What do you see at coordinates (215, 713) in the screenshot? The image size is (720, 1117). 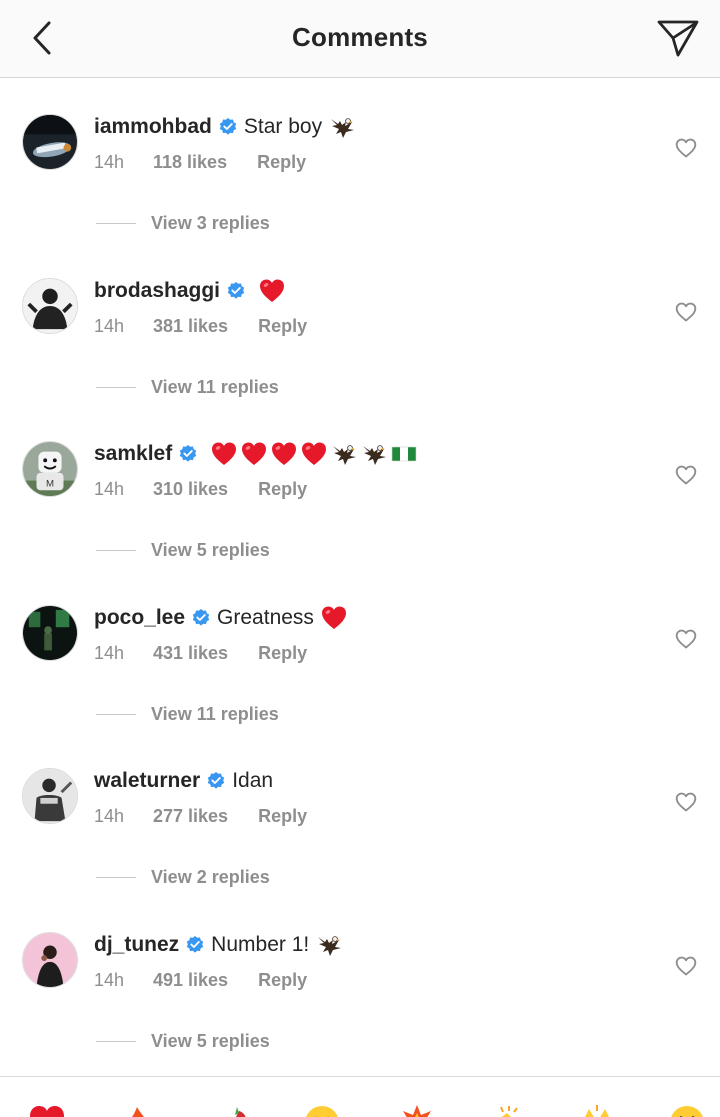 I see `view-replies-label: View 11 replies` at bounding box center [215, 713].